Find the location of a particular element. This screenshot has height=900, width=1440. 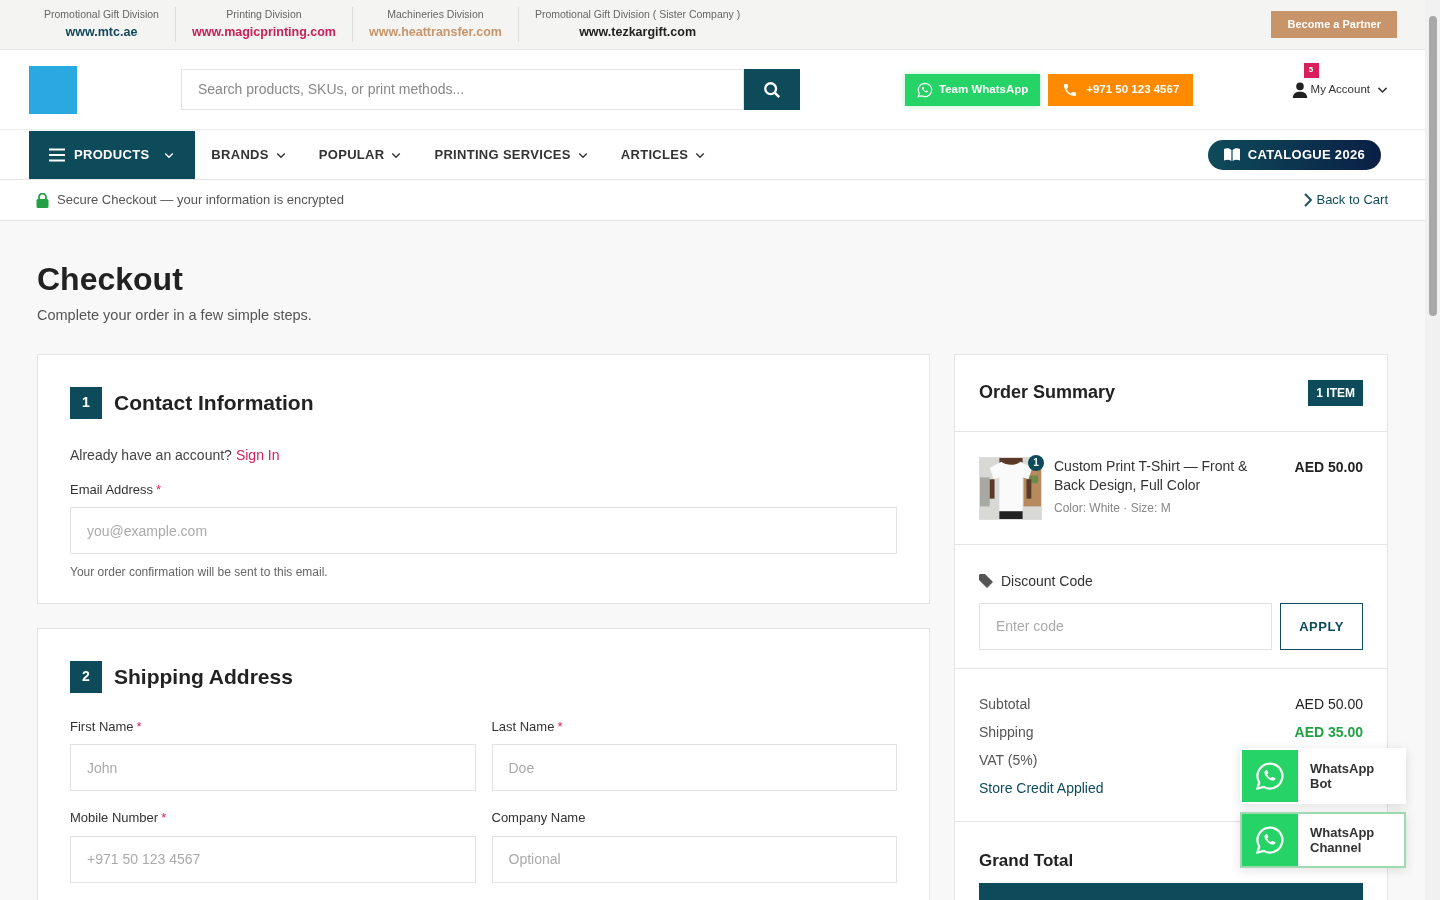

field-label: Email Address is located at coordinates (112, 489).